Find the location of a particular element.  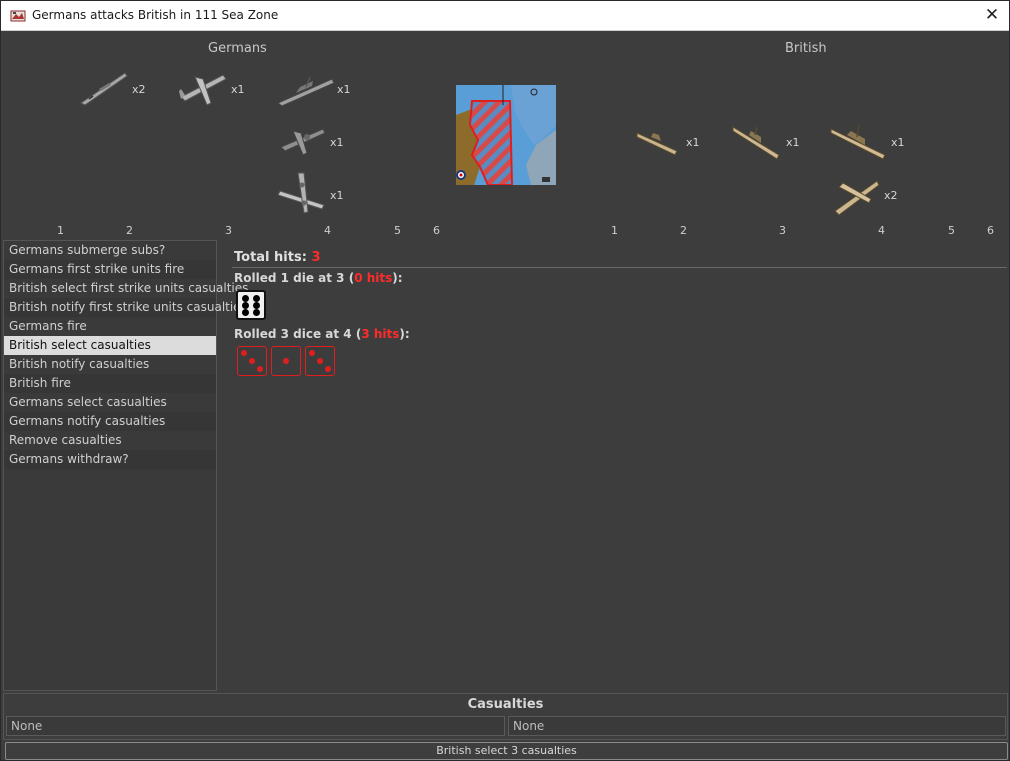

roll-1-suffix: ): is located at coordinates (397, 278).